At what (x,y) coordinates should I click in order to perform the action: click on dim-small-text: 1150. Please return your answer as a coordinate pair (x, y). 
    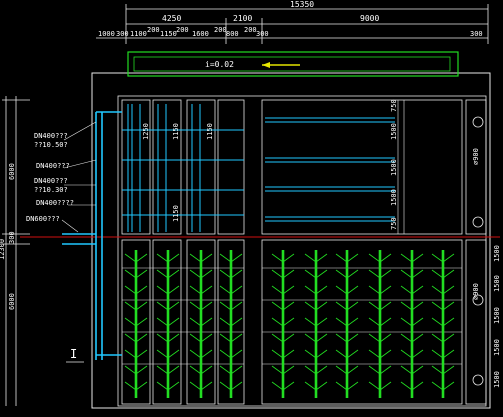
    Looking at the image, I should click on (168, 34).